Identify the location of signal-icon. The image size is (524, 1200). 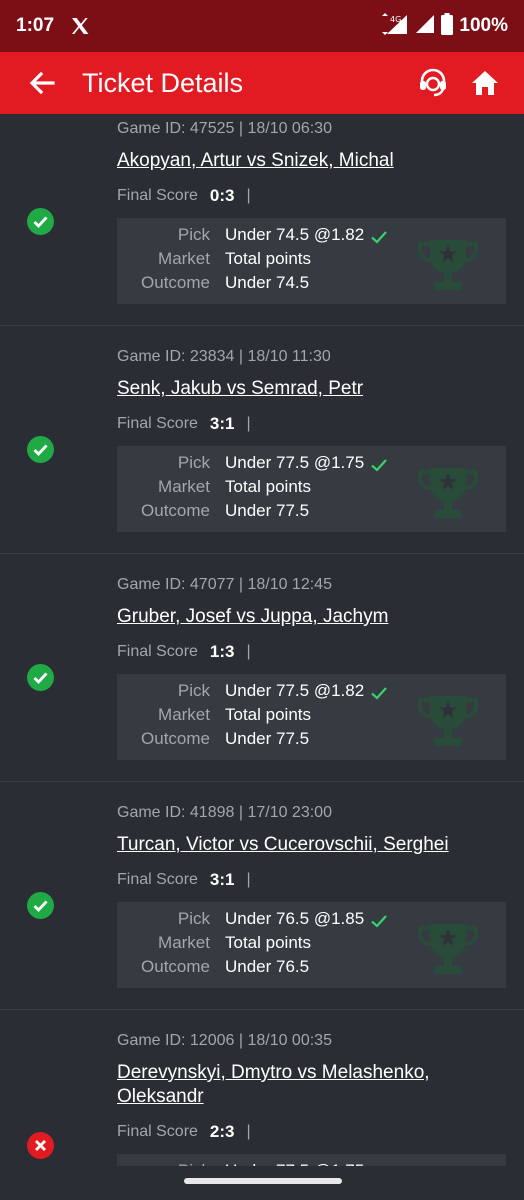
(425, 26).